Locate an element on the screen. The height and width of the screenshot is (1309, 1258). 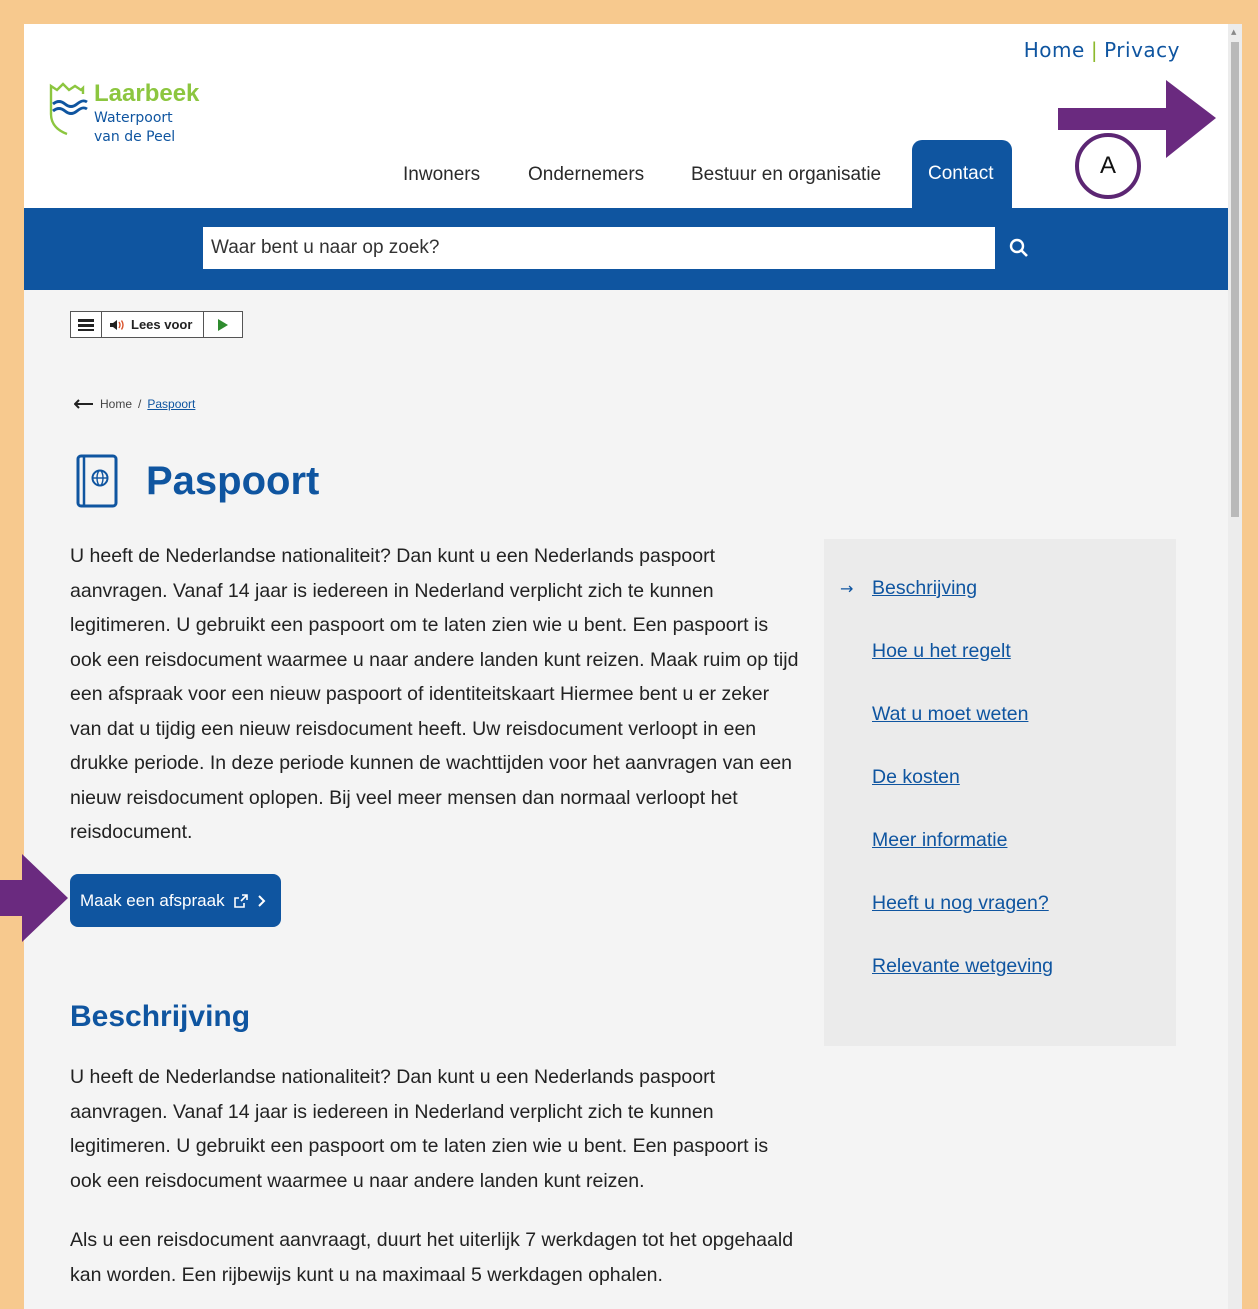
search-icon is located at coordinates (1018, 247).